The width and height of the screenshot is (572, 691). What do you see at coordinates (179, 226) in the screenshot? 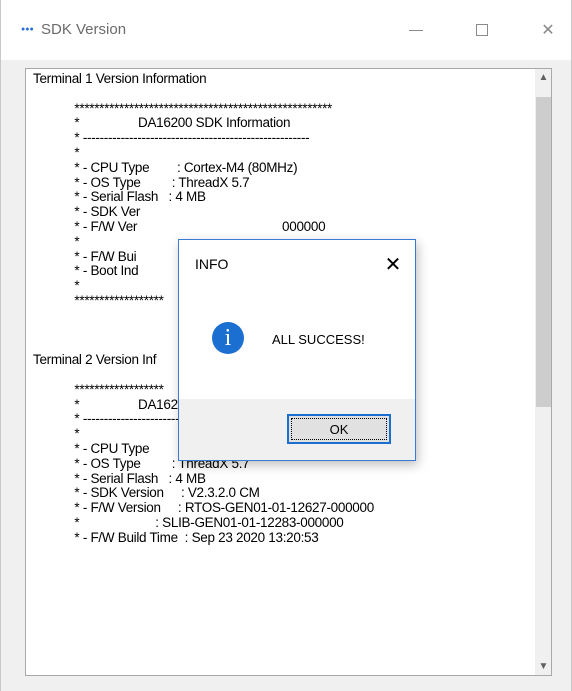
I see `text-line: * - F/W Ver 000000` at bounding box center [179, 226].